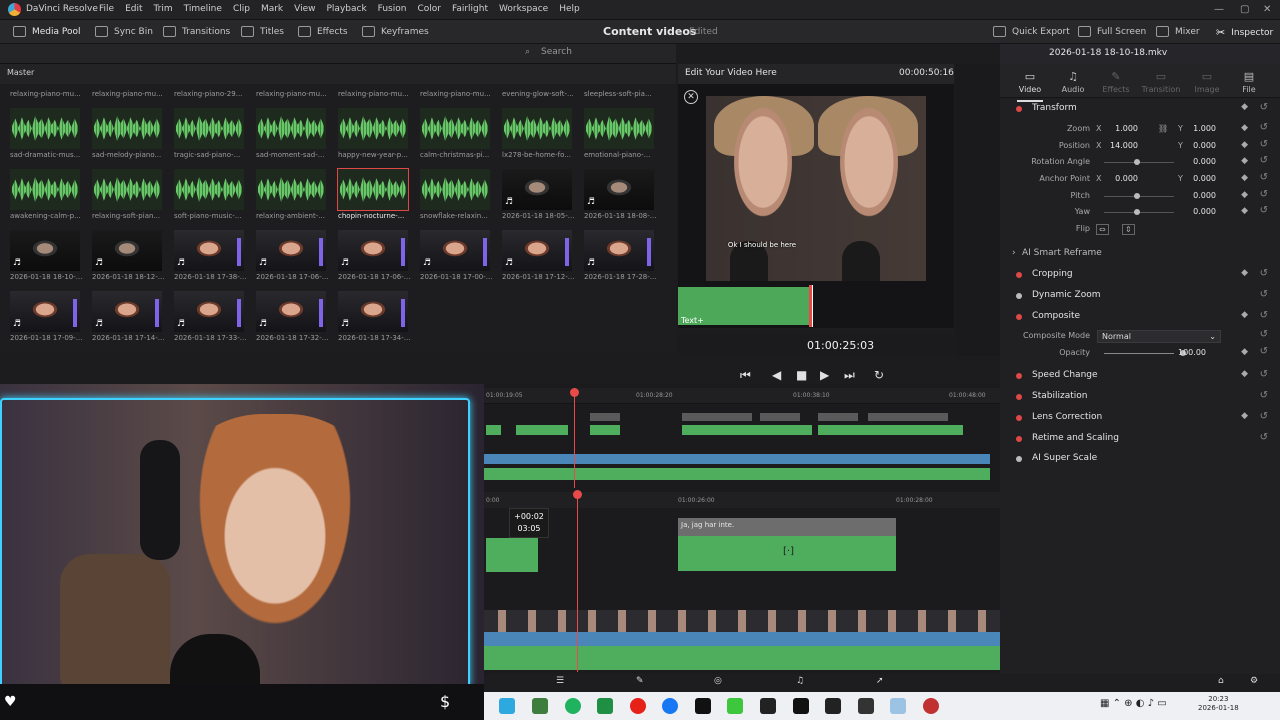 The width and height of the screenshot is (1280, 720). What do you see at coordinates (1196, 195) in the screenshot?
I see `pitch-field: 0.000` at bounding box center [1196, 195].